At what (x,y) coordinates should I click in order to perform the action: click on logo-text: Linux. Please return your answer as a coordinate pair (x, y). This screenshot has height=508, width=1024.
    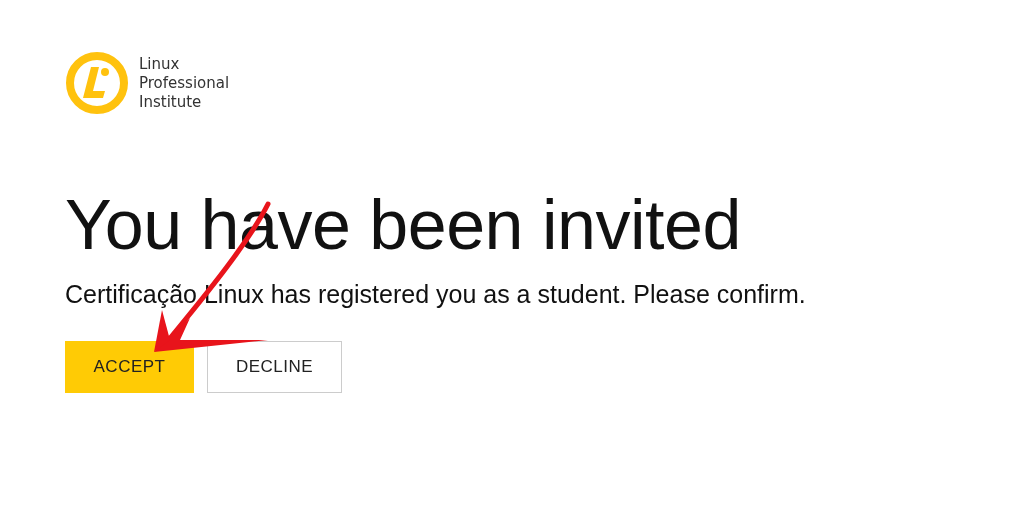
    Looking at the image, I should click on (160, 64).